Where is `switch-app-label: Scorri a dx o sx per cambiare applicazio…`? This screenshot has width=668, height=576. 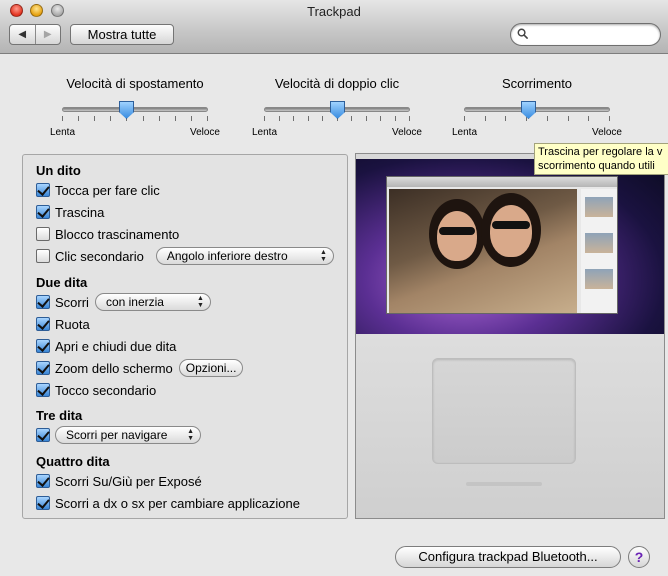
switch-app-label: Scorri a dx o sx per cambiare applicazio… is located at coordinates (177, 503).